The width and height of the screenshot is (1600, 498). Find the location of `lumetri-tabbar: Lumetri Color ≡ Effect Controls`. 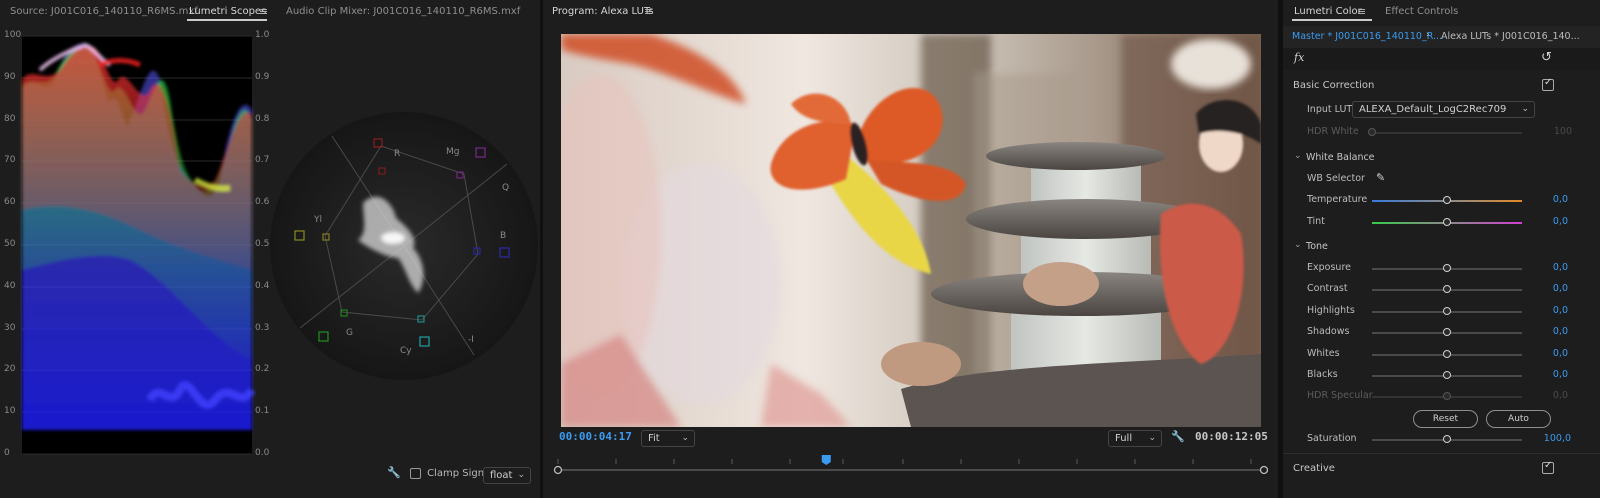

lumetri-tabbar: Lumetri Color ≡ Effect Controls is located at coordinates (1441, 12).